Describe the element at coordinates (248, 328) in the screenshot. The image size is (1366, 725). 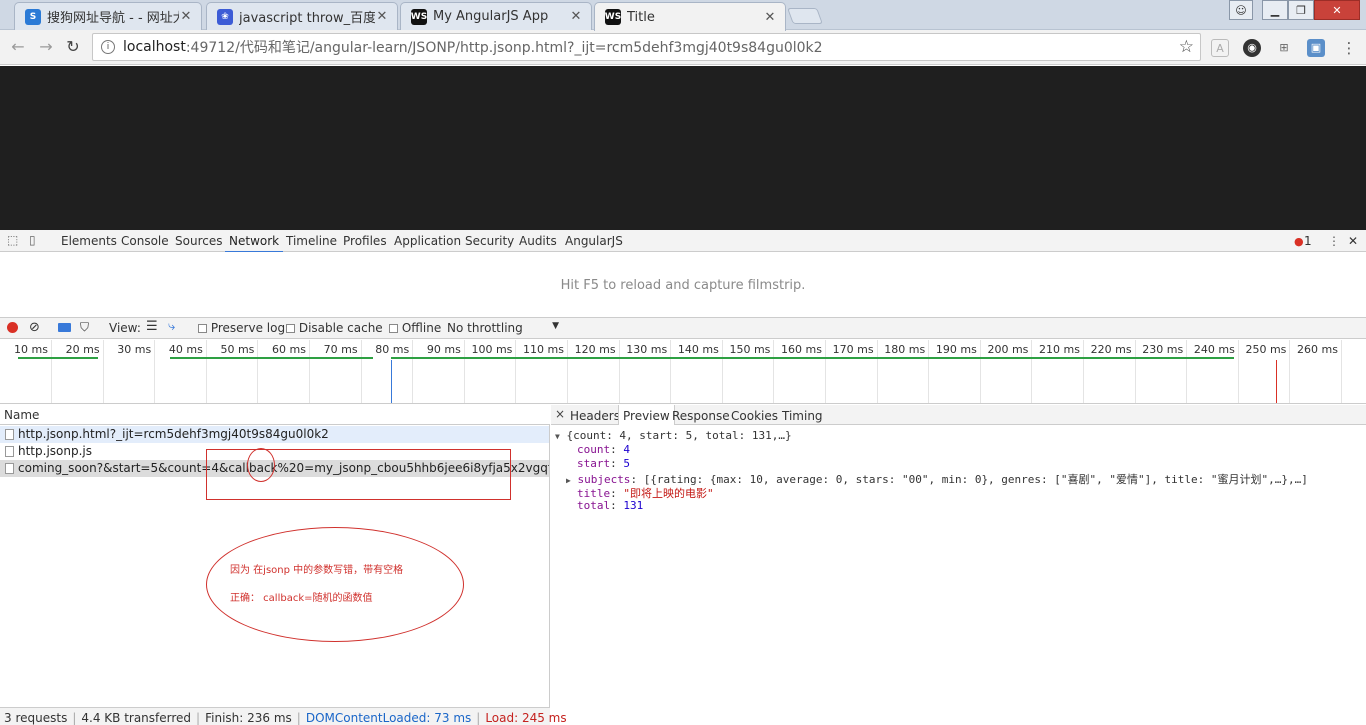
I see `preserve-log-label: Preserve log` at that location.